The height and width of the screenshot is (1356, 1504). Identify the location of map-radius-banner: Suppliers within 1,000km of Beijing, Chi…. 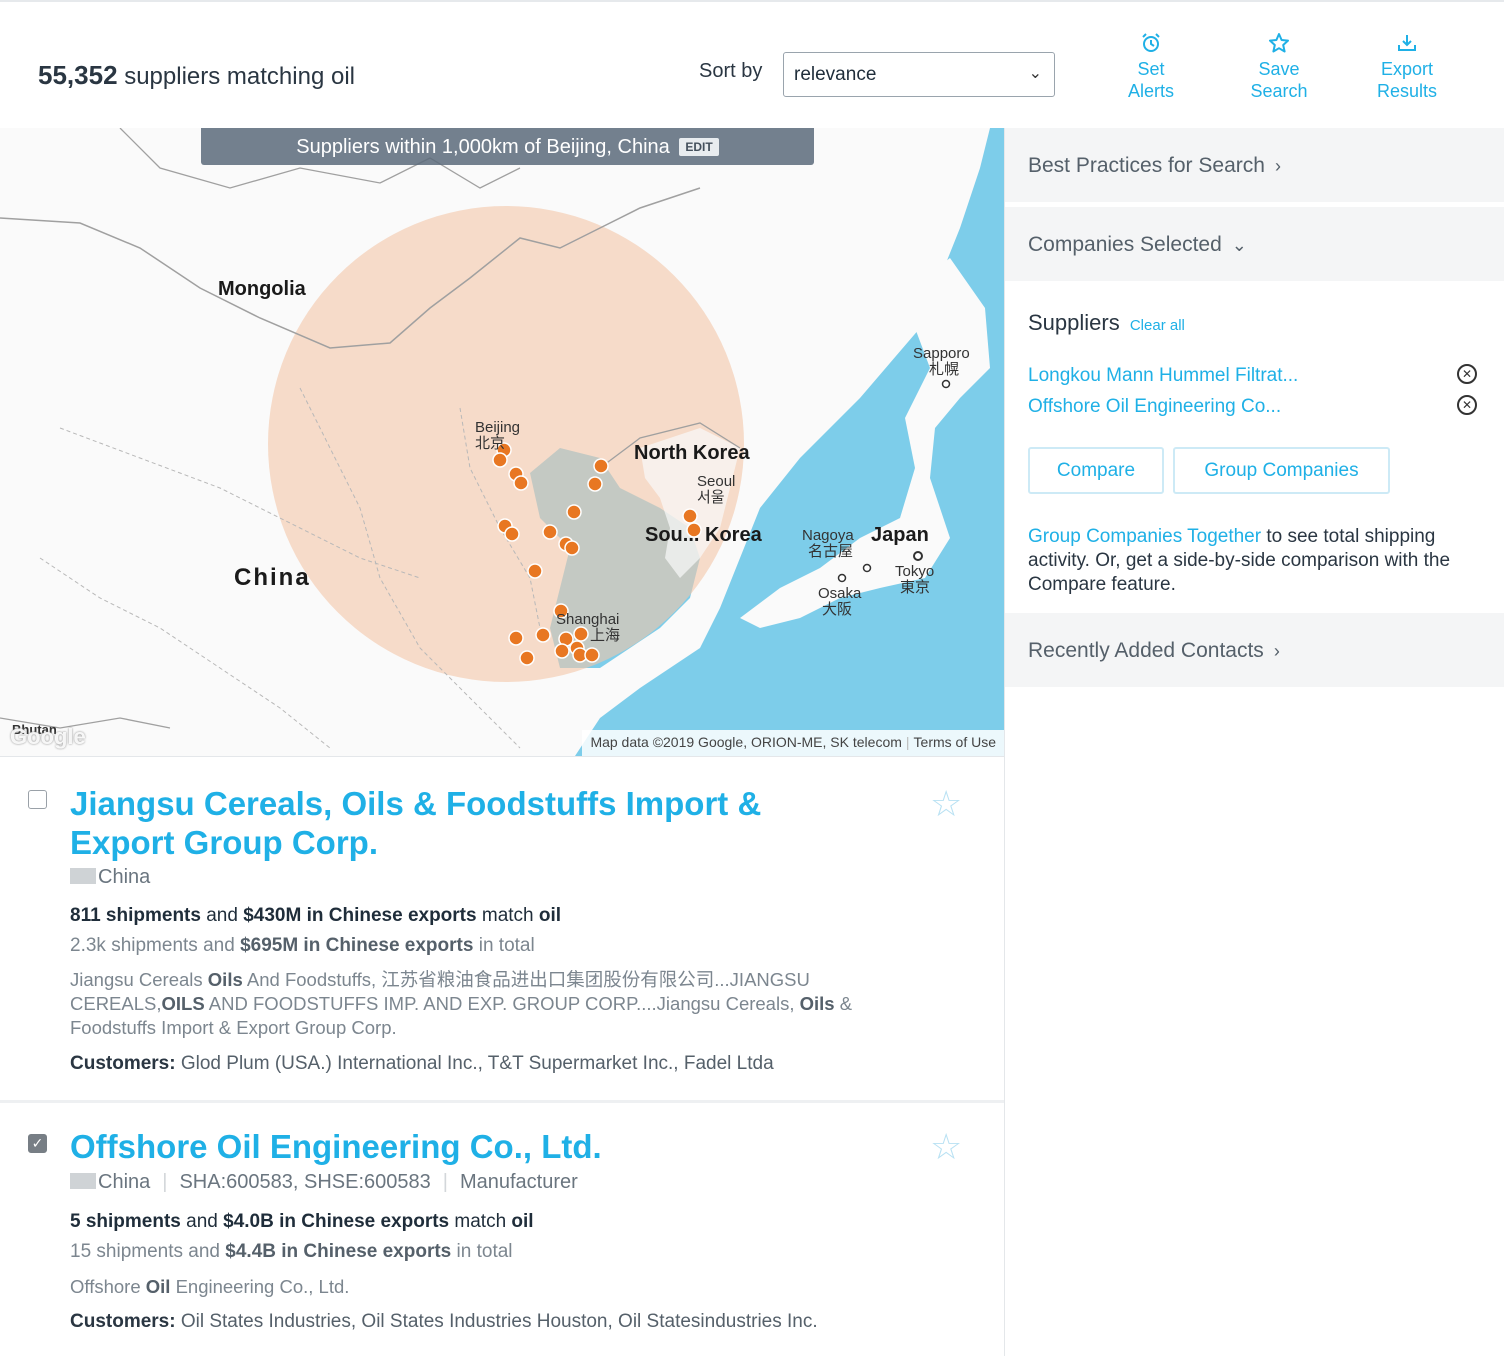
(507, 146).